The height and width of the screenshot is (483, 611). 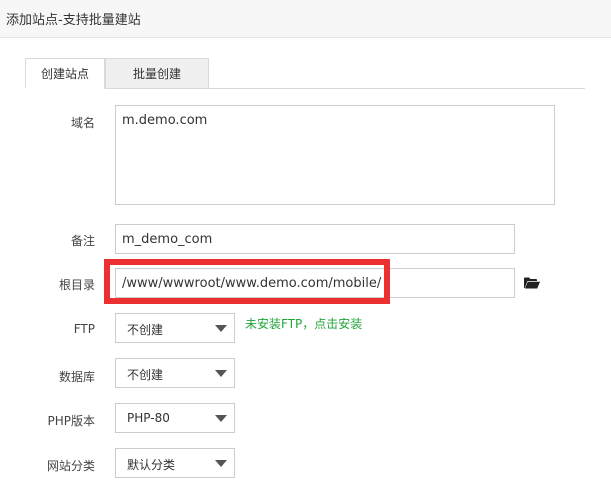 I want to click on install-ftp-link: 未安装FTP，点击安装, so click(x=303, y=323).